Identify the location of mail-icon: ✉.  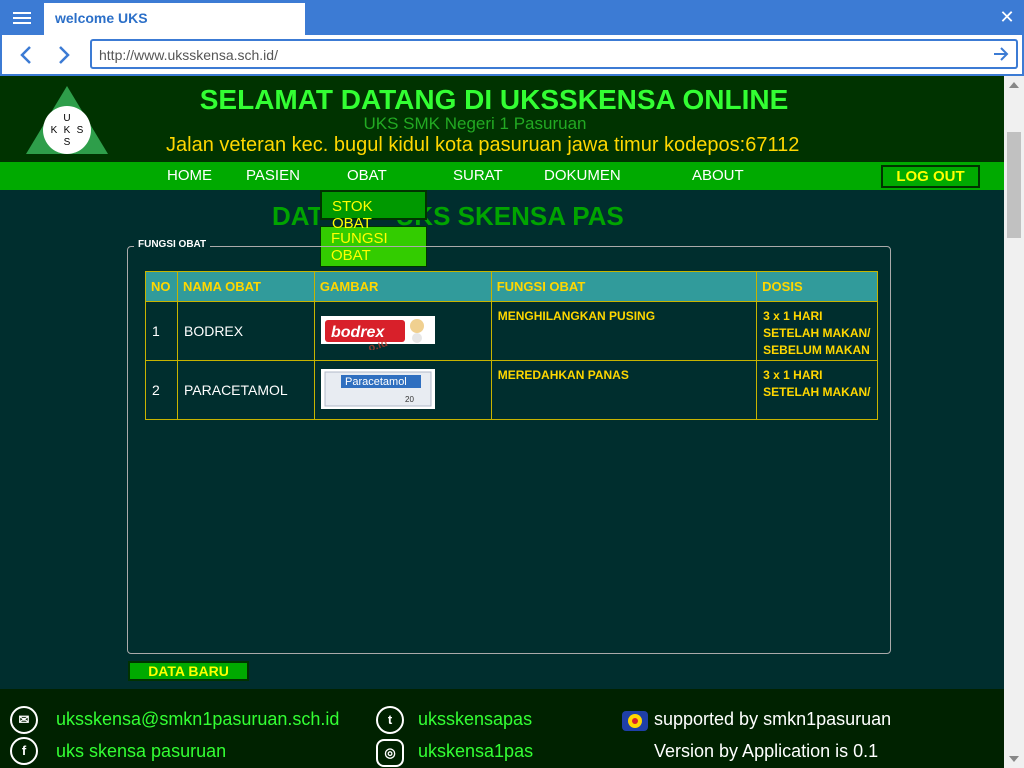
(24, 720).